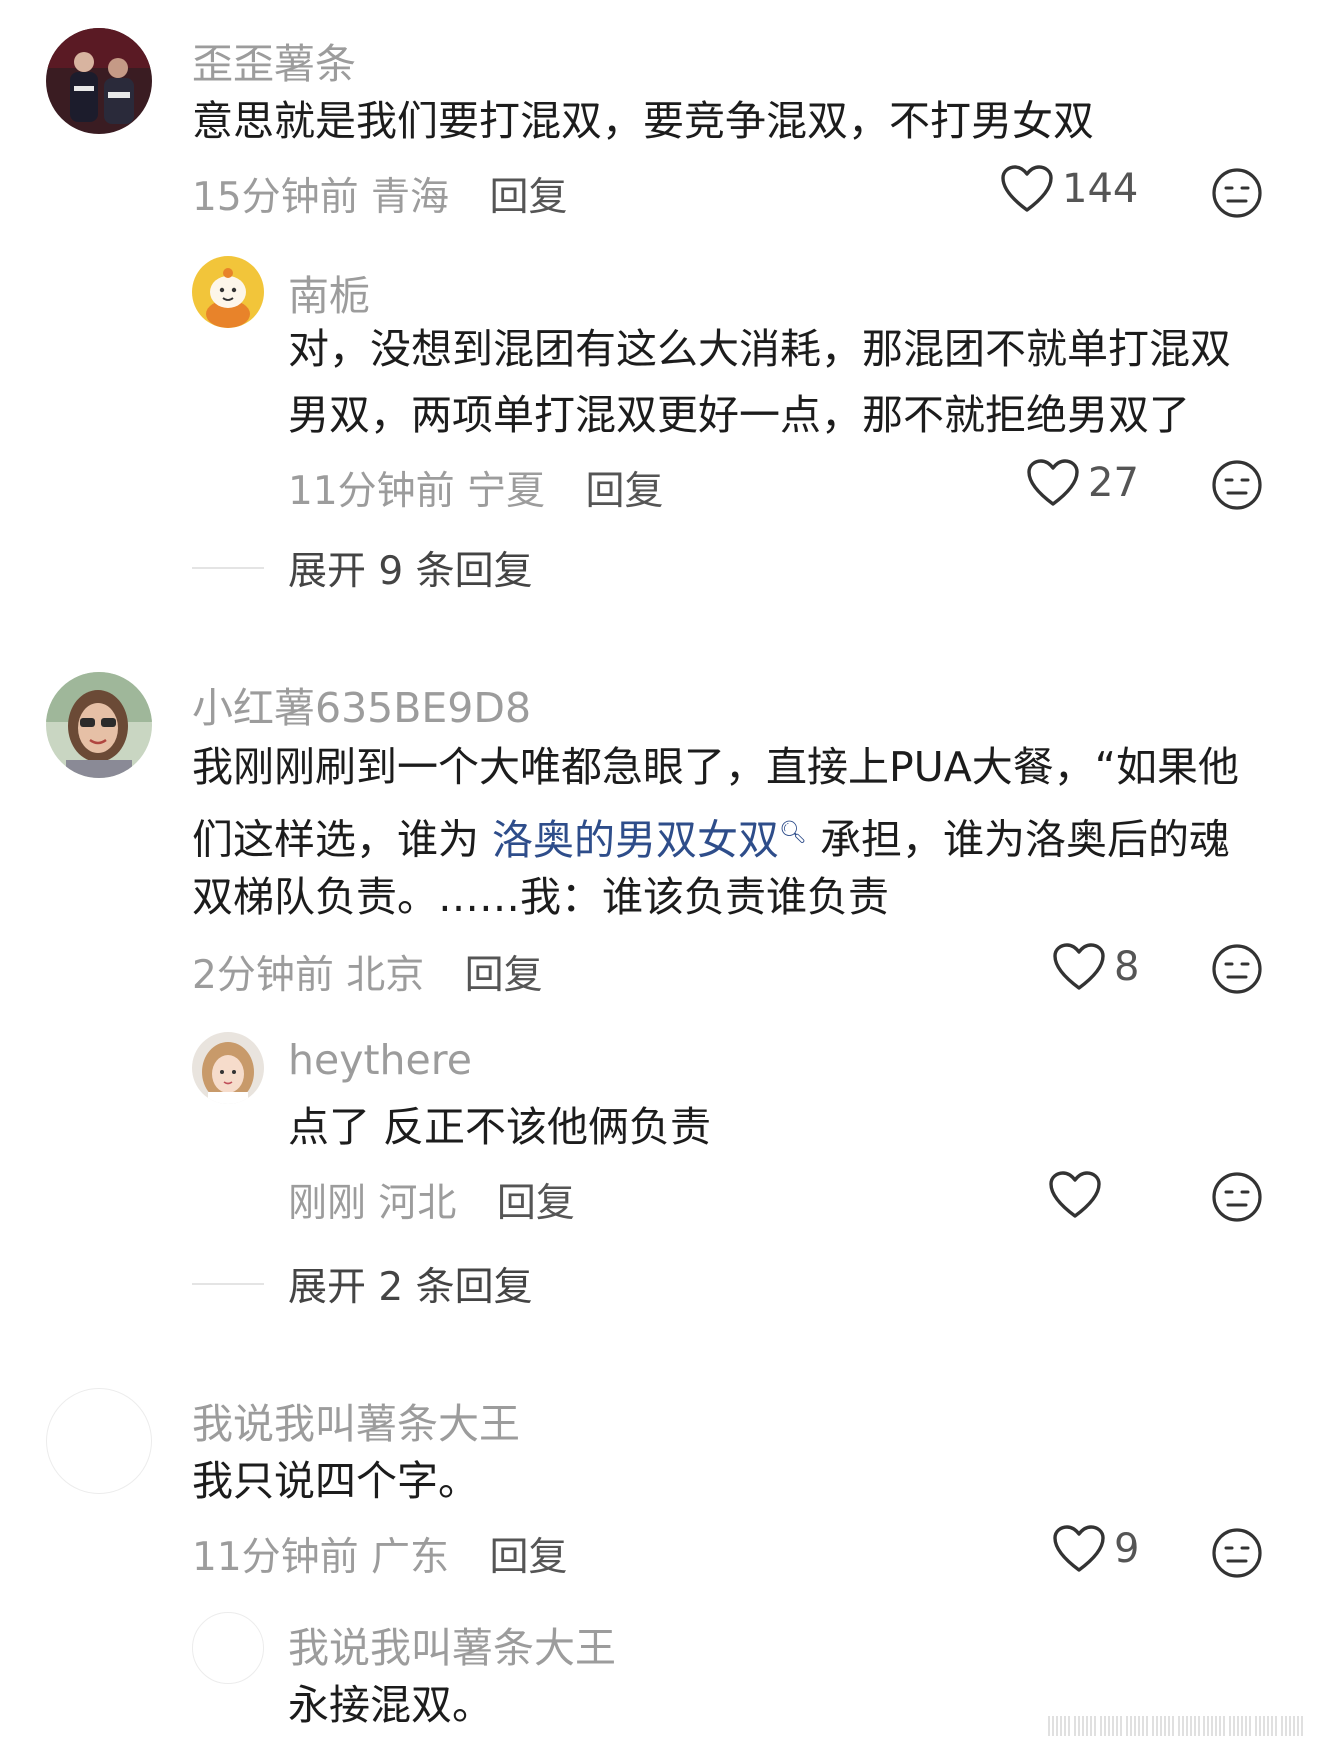  I want to click on comment-text: 双梯队负责。……我：谁该负责谁负责, so click(540, 897).